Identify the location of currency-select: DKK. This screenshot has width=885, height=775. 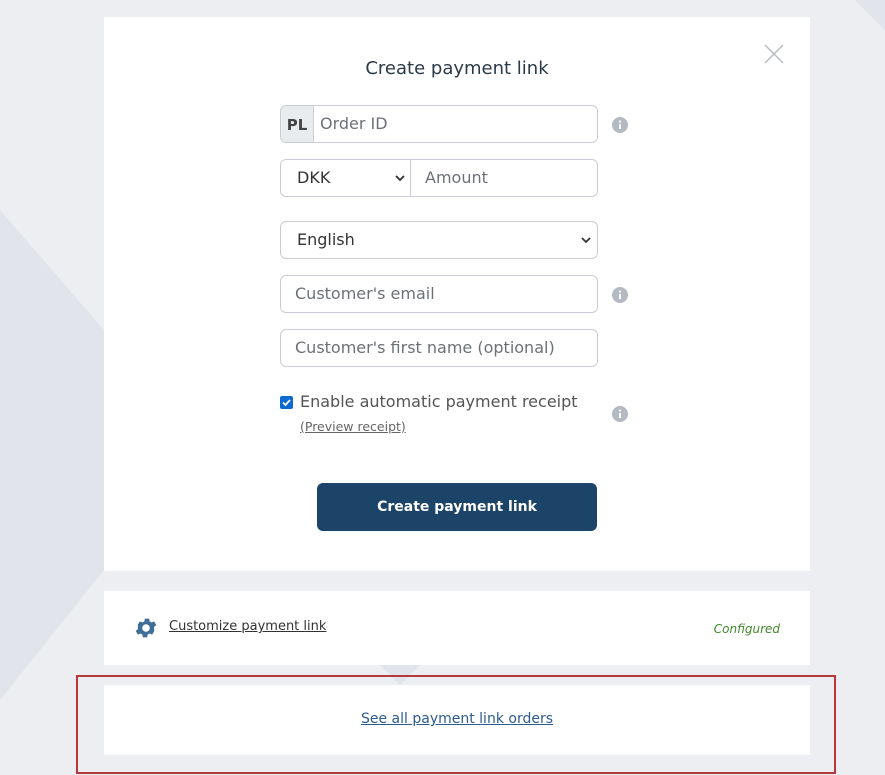
(345, 178).